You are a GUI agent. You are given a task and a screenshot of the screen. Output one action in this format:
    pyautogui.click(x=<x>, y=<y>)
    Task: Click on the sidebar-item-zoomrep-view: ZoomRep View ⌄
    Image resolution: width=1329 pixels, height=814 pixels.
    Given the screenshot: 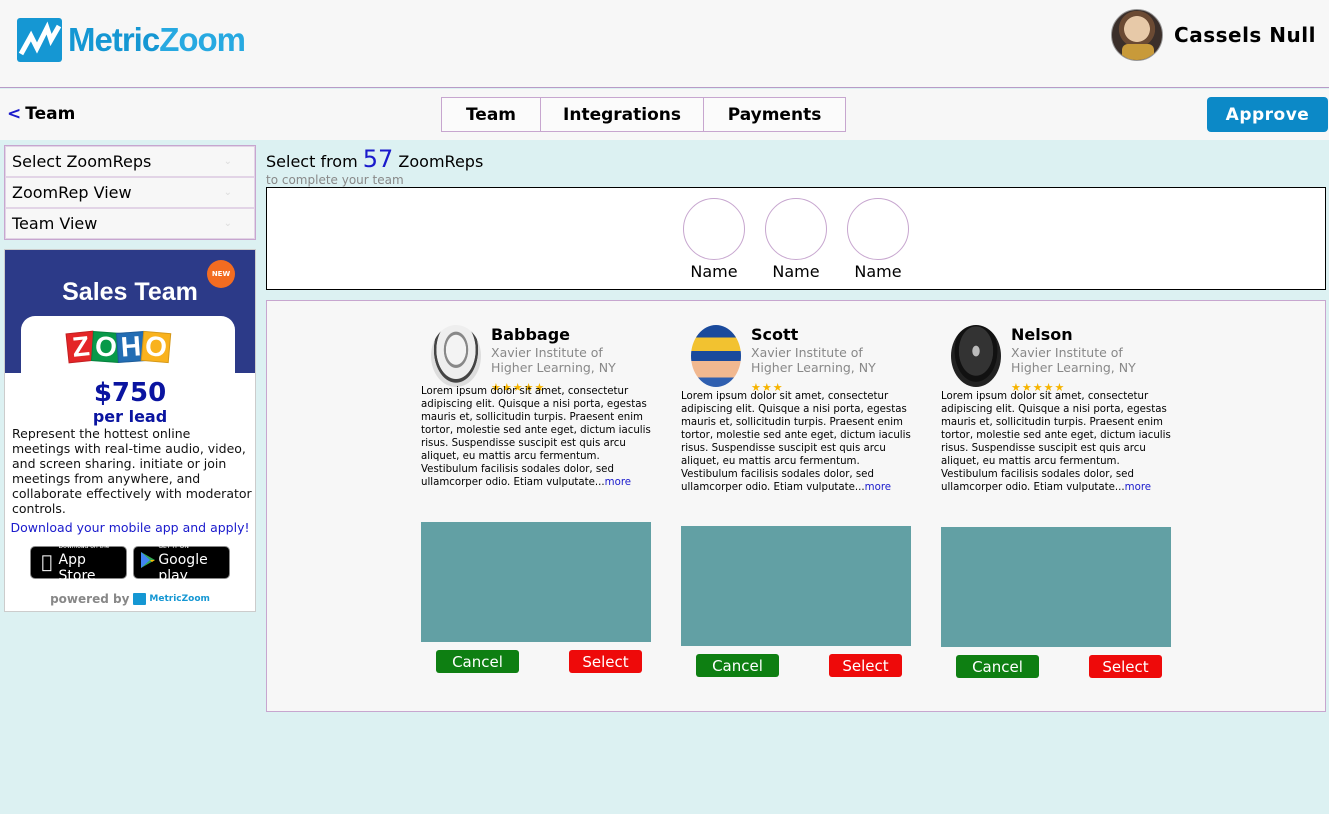 What is the action you would take?
    pyautogui.click(x=130, y=192)
    